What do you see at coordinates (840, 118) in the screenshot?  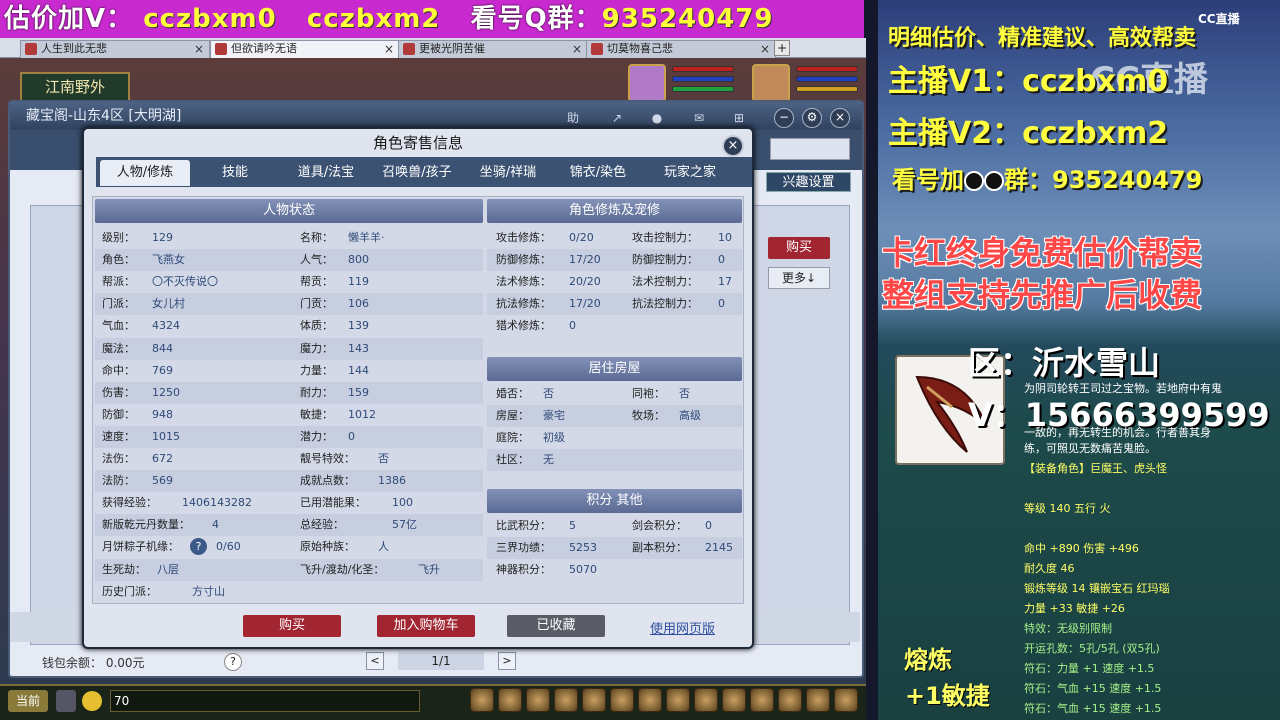 I see `close-window-button: ×` at bounding box center [840, 118].